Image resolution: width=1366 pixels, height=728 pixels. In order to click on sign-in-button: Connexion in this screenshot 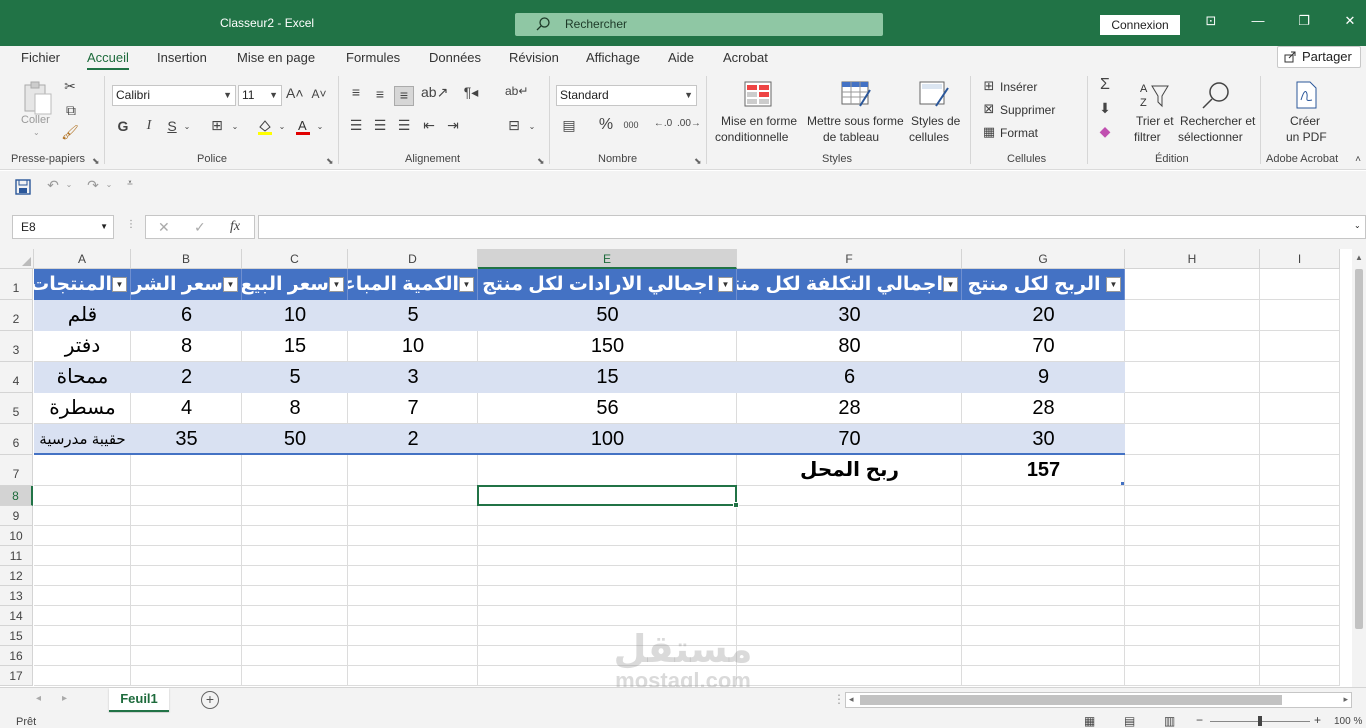, I will do `click(1140, 25)`.